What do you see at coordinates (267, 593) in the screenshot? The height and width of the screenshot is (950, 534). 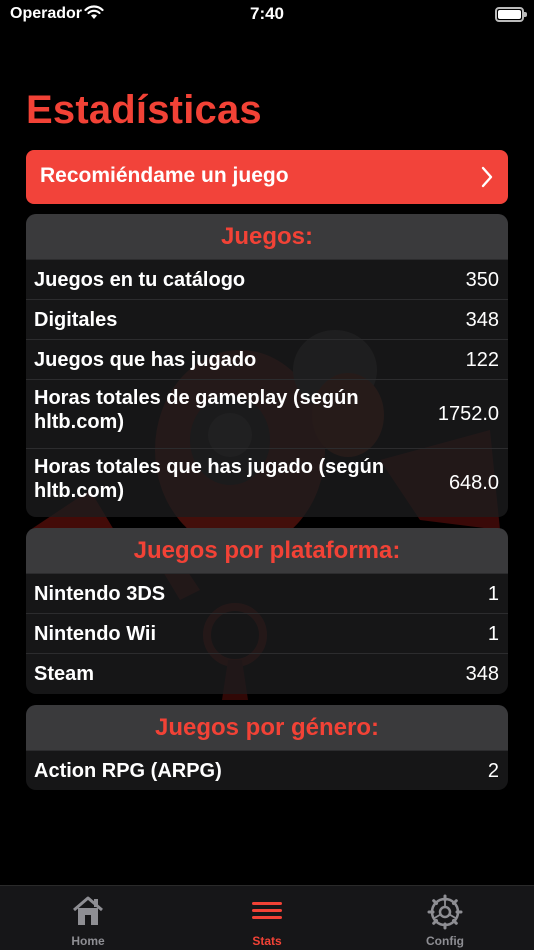 I see `platform-row: Nintendo 3DS 1` at bounding box center [267, 593].